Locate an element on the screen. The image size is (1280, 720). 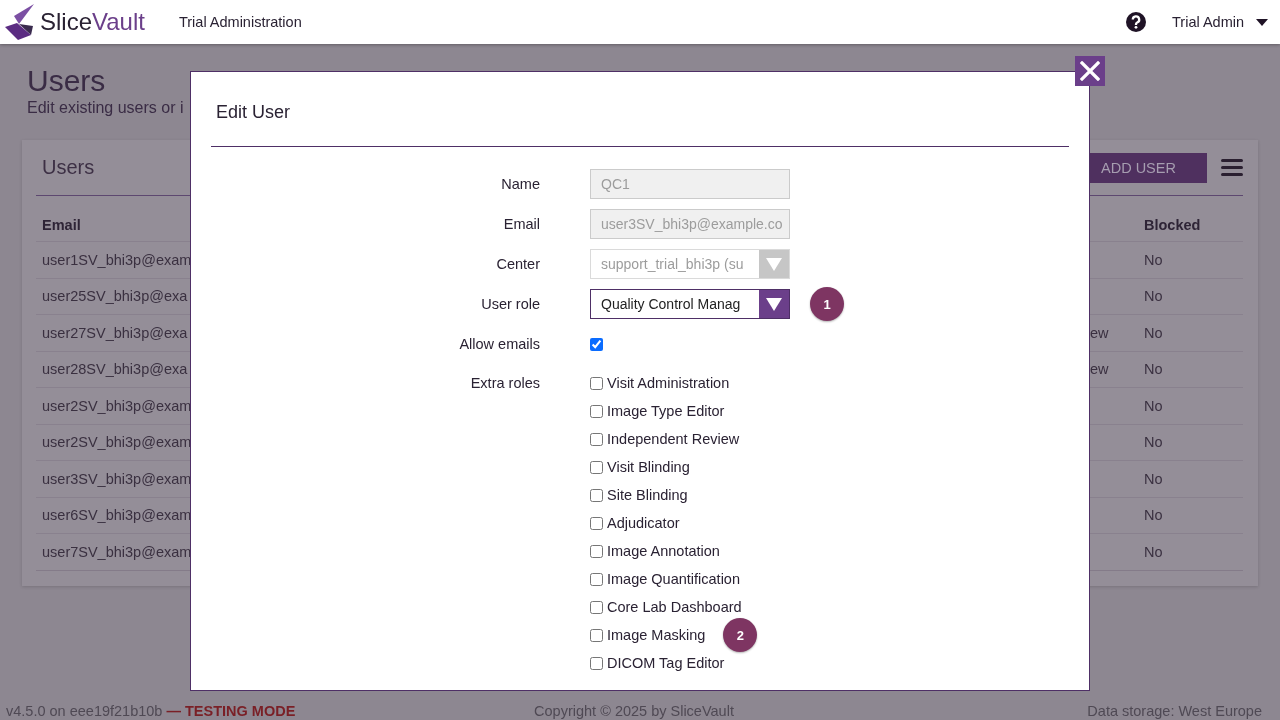
table-cell: user25SV_bhi3p@exa is located at coordinates (115, 296).